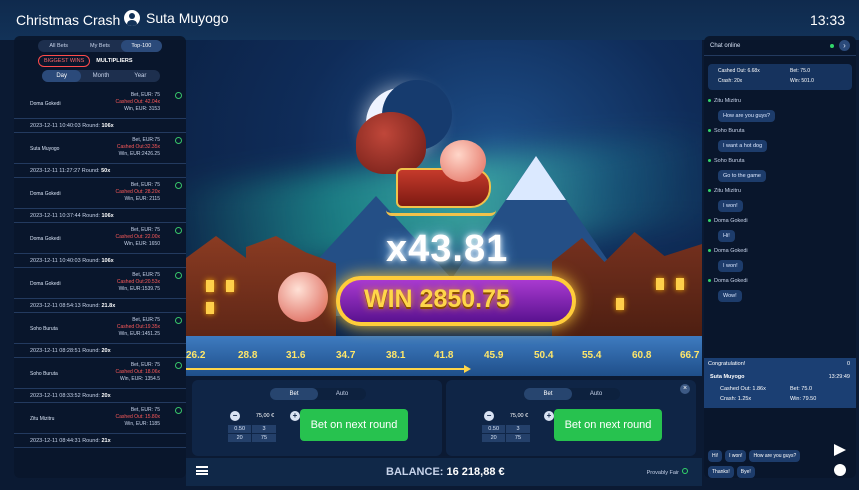  What do you see at coordinates (55, 171) in the screenshot?
I see `round-date: 2023-12-11 11:27:27` at bounding box center [55, 171].